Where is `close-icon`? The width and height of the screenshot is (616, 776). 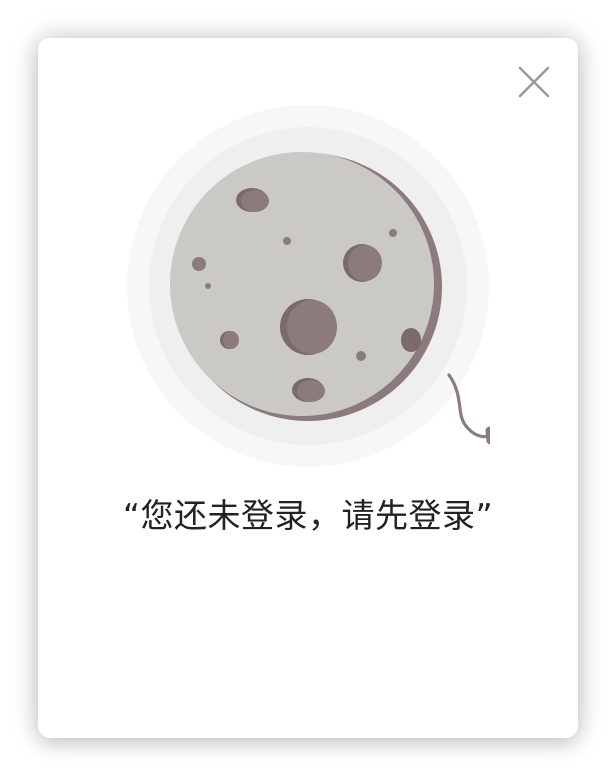 close-icon is located at coordinates (534, 82).